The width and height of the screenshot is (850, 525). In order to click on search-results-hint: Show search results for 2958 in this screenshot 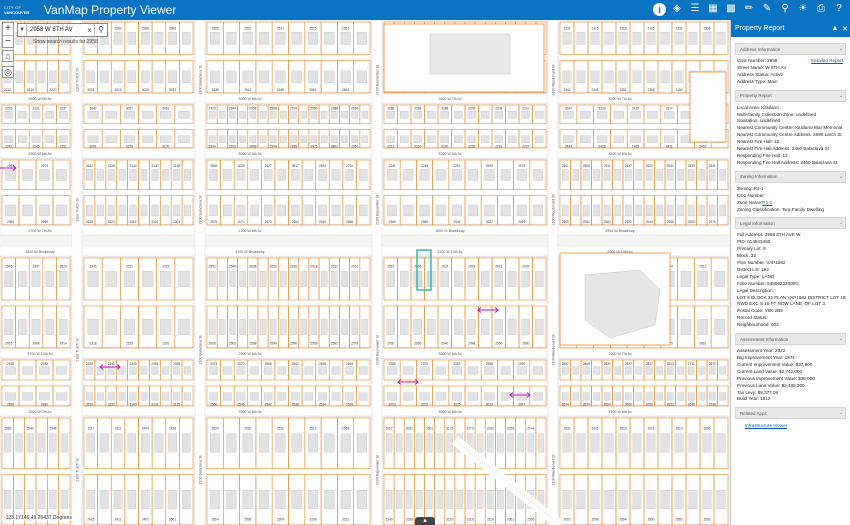, I will do `click(65, 42)`.